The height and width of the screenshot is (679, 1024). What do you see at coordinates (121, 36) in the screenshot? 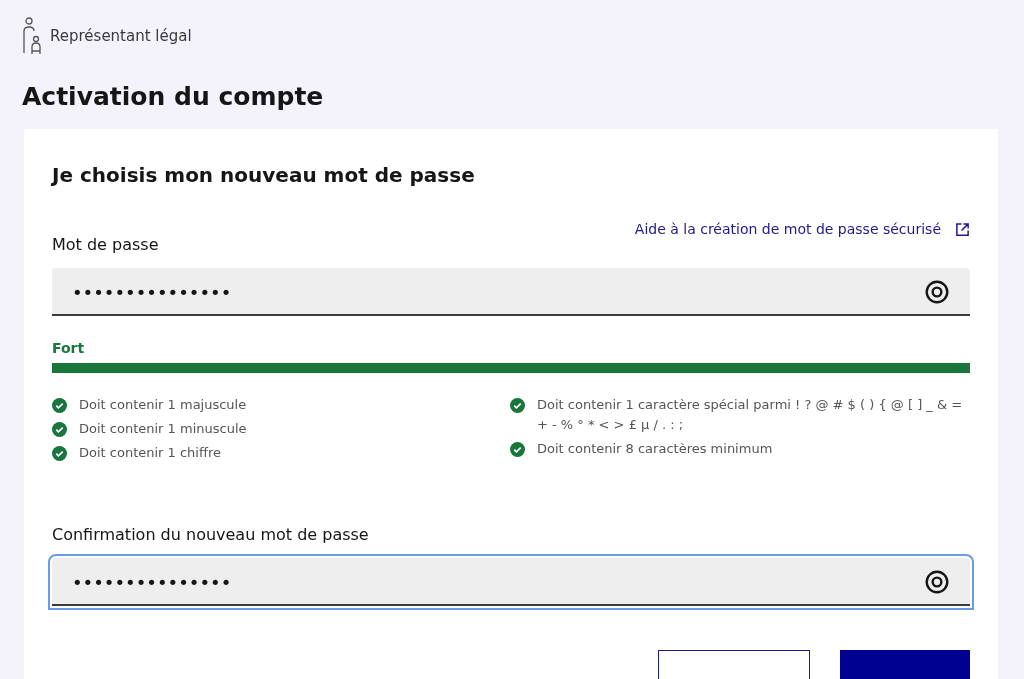
I see `role-label: Représentant légal` at bounding box center [121, 36].